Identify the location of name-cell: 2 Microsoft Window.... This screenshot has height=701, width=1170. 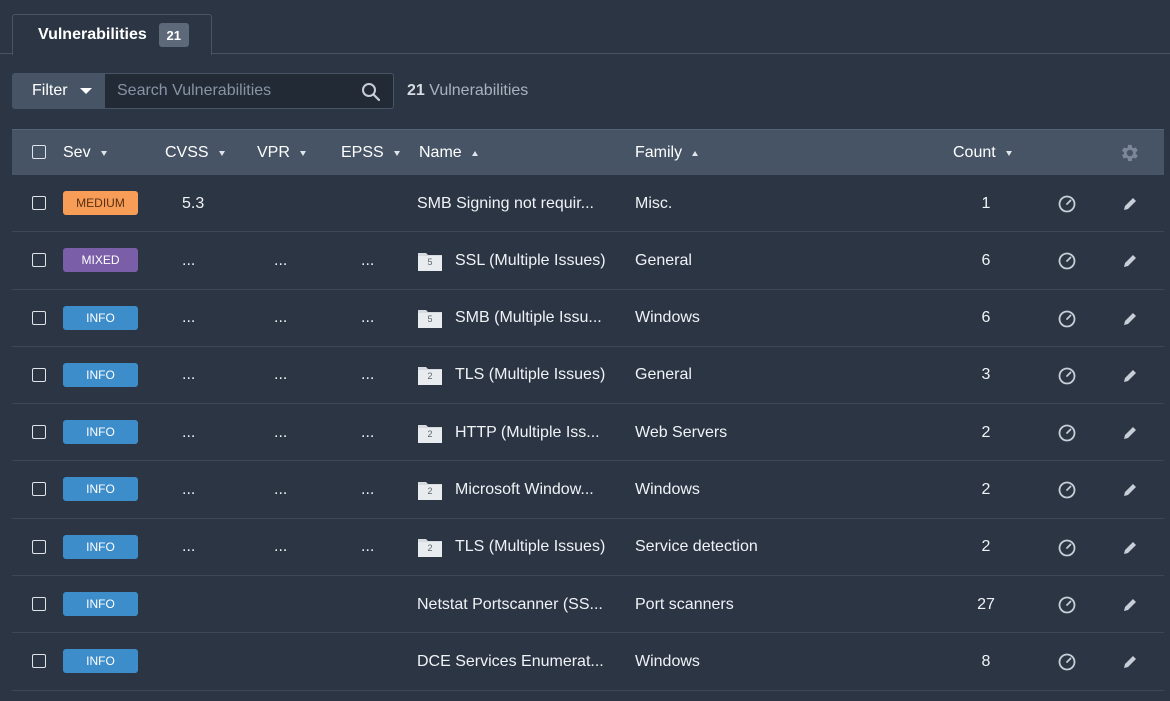
(505, 489).